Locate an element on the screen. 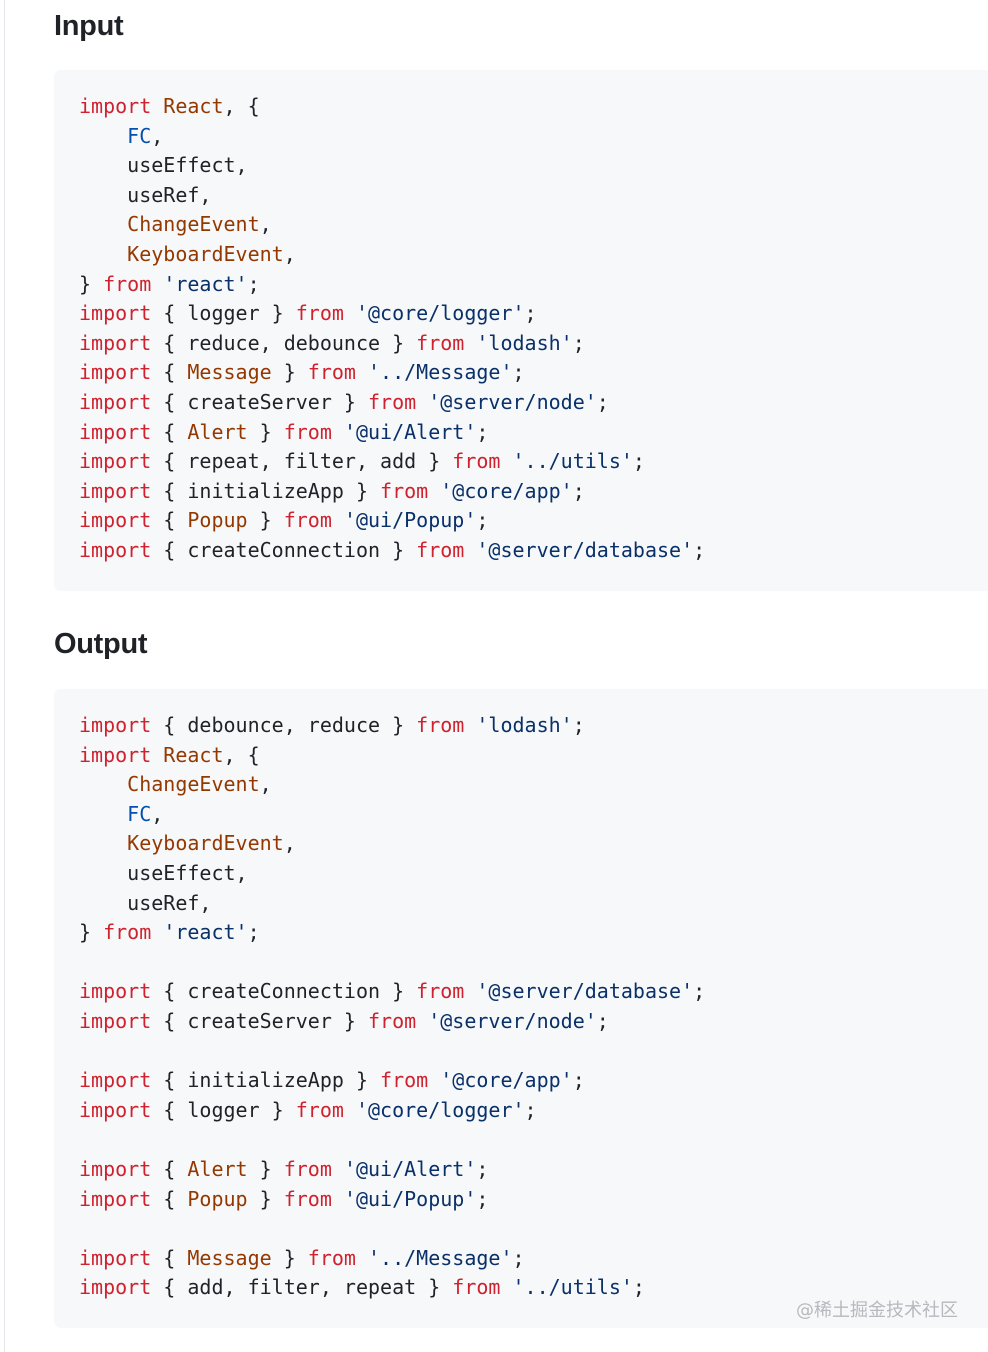 This screenshot has height=1352, width=988. code-line: import { Alert } from '@ui/Alert'; is located at coordinates (533, 433).